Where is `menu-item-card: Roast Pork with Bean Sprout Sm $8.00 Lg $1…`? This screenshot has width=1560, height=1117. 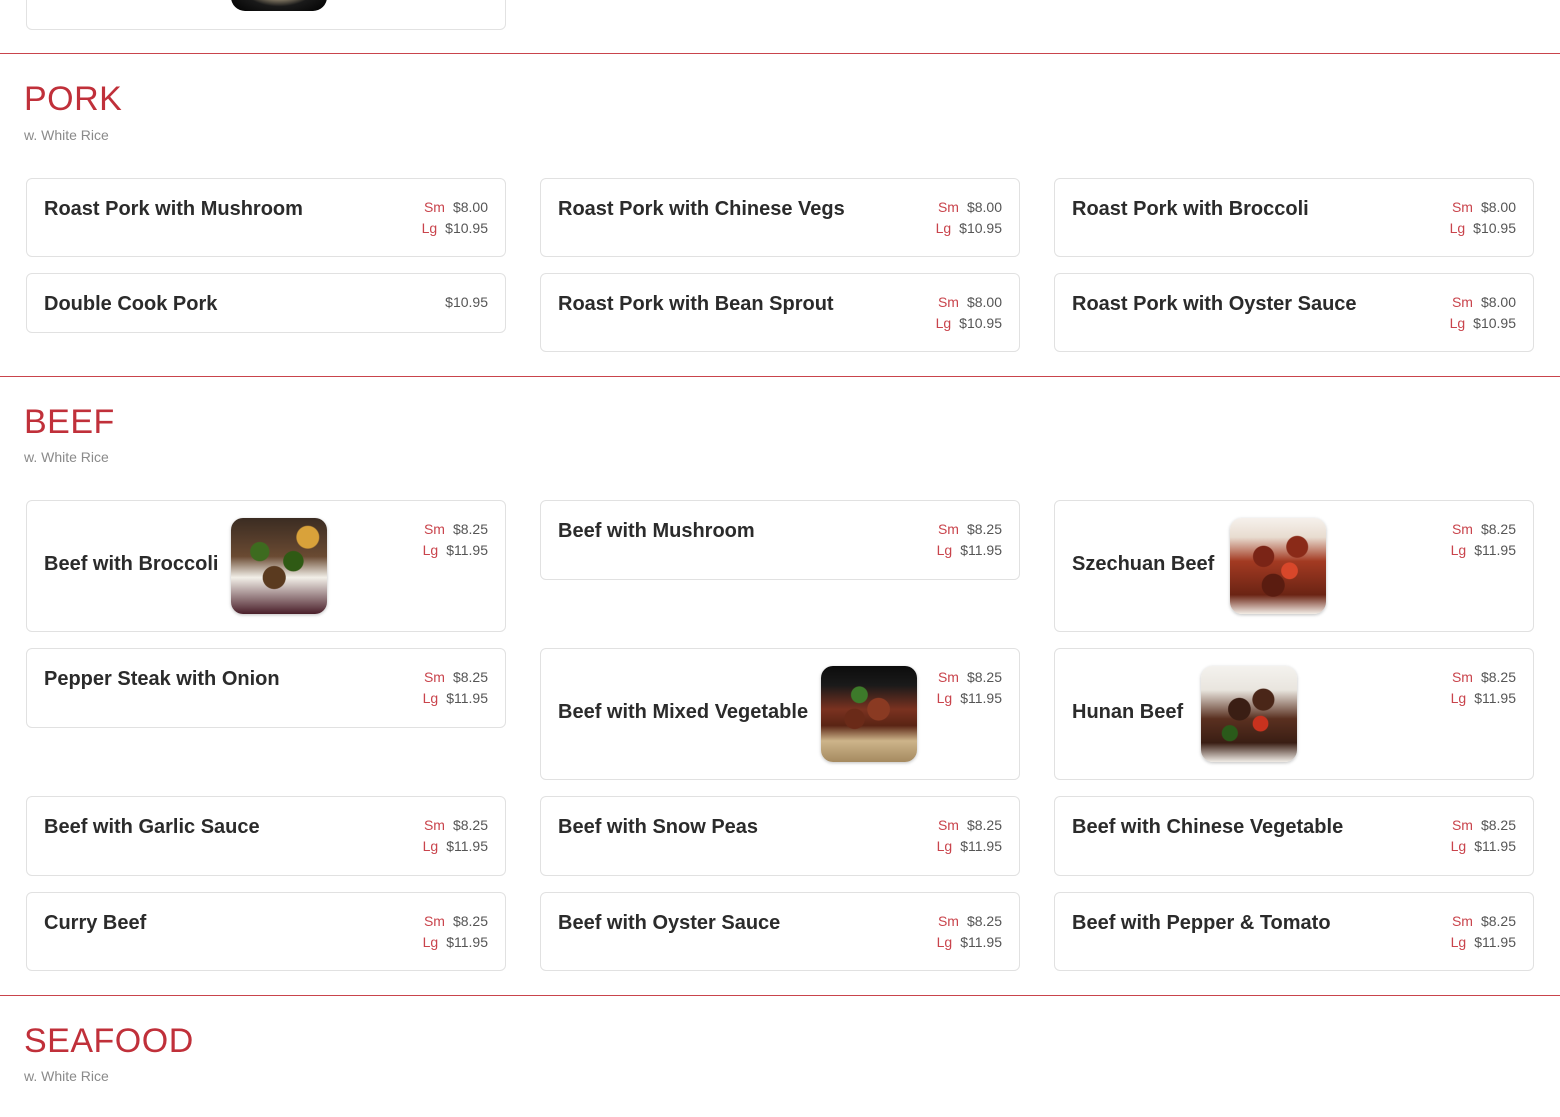 menu-item-card: Roast Pork with Bean Sprout Sm $8.00 Lg $1… is located at coordinates (780, 312).